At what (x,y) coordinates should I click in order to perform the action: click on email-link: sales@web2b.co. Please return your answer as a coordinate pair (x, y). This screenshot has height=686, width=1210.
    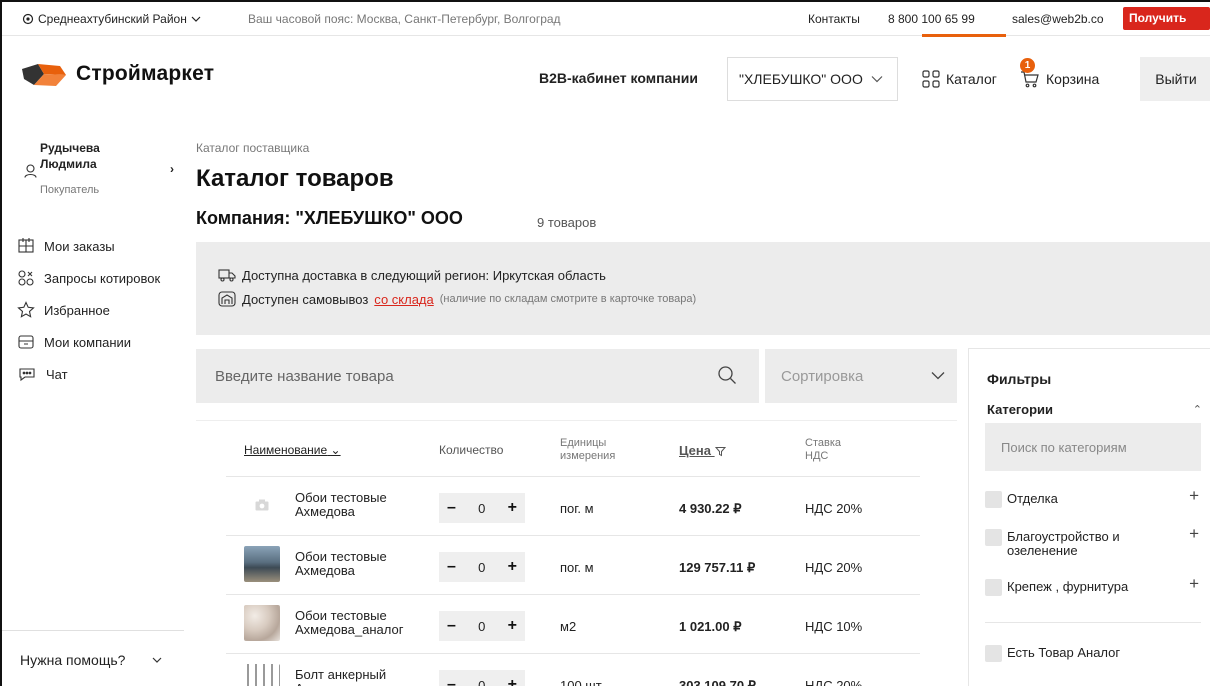
    Looking at the image, I should click on (1058, 19).